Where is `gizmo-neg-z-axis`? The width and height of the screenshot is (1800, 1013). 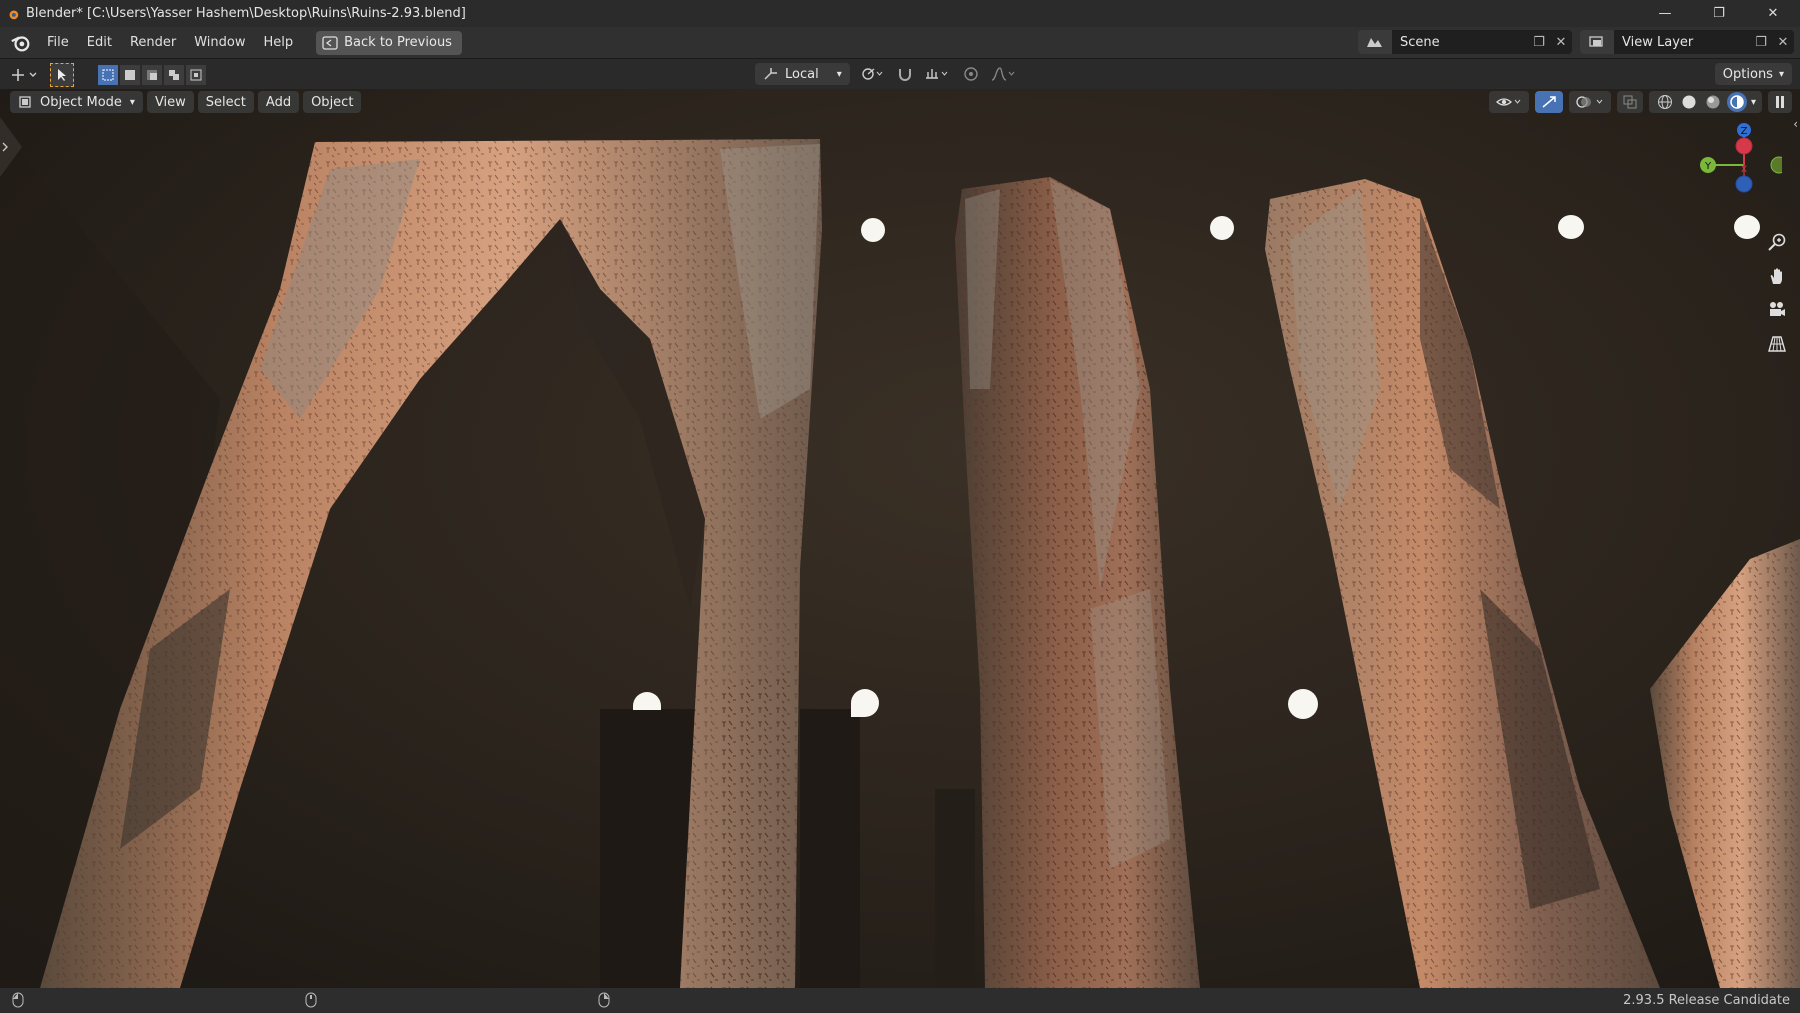 gizmo-neg-z-axis is located at coordinates (1744, 184).